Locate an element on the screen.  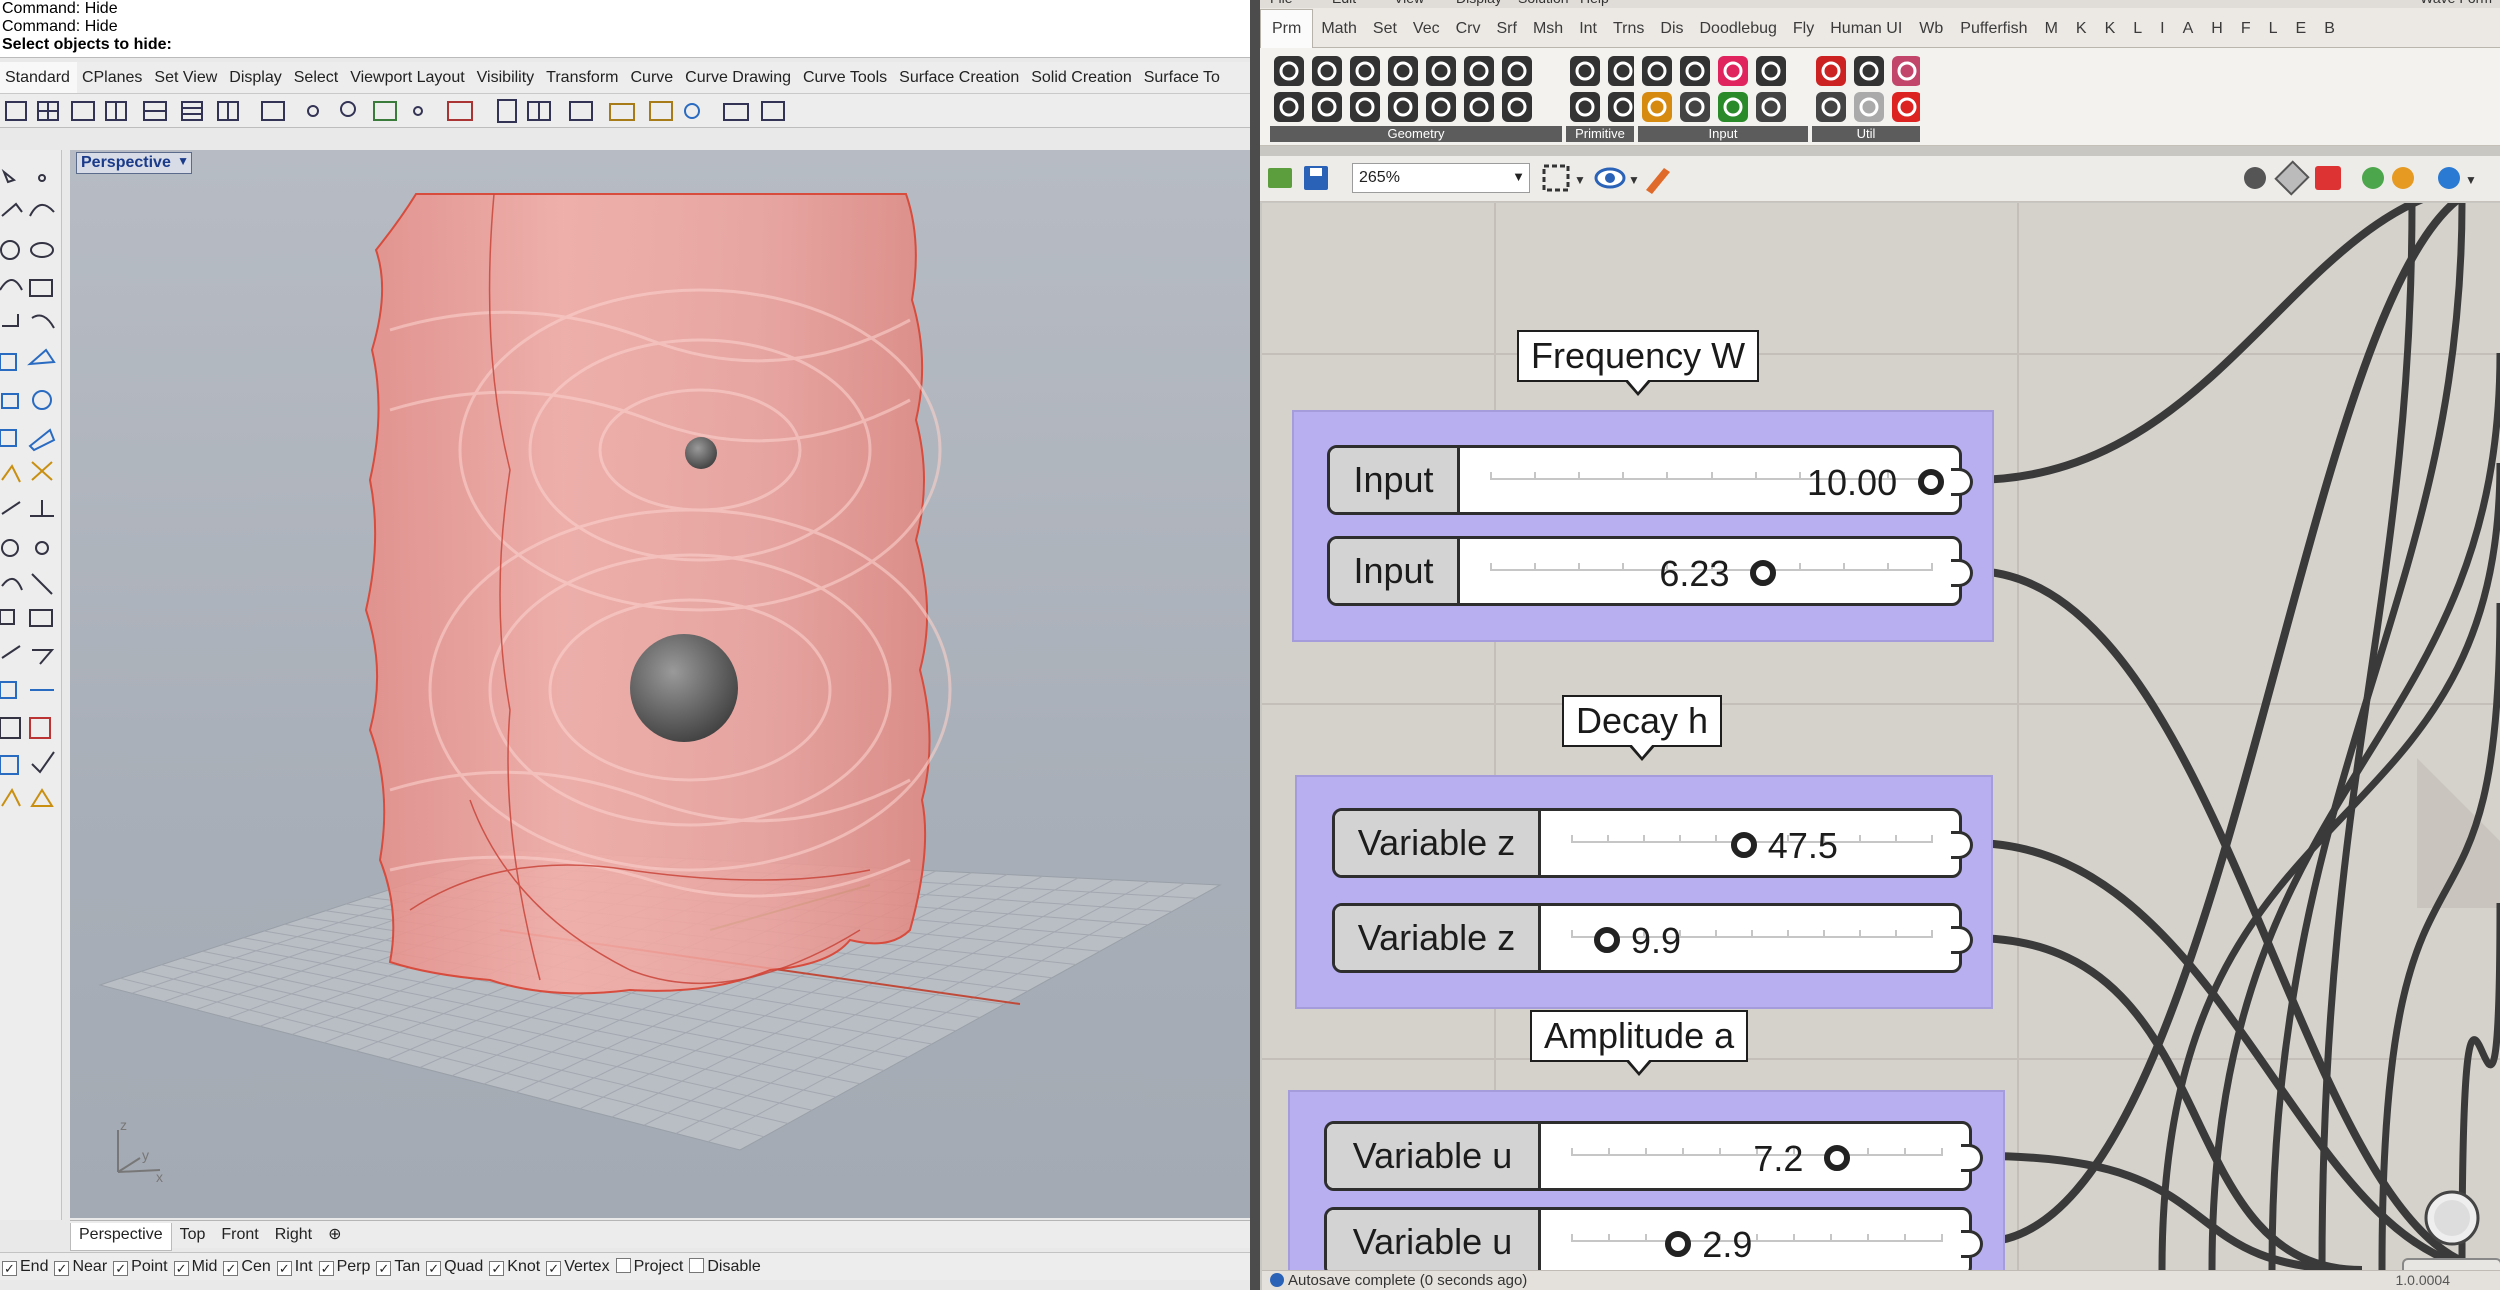
brep-param-icon is located at coordinates (1403, 71).